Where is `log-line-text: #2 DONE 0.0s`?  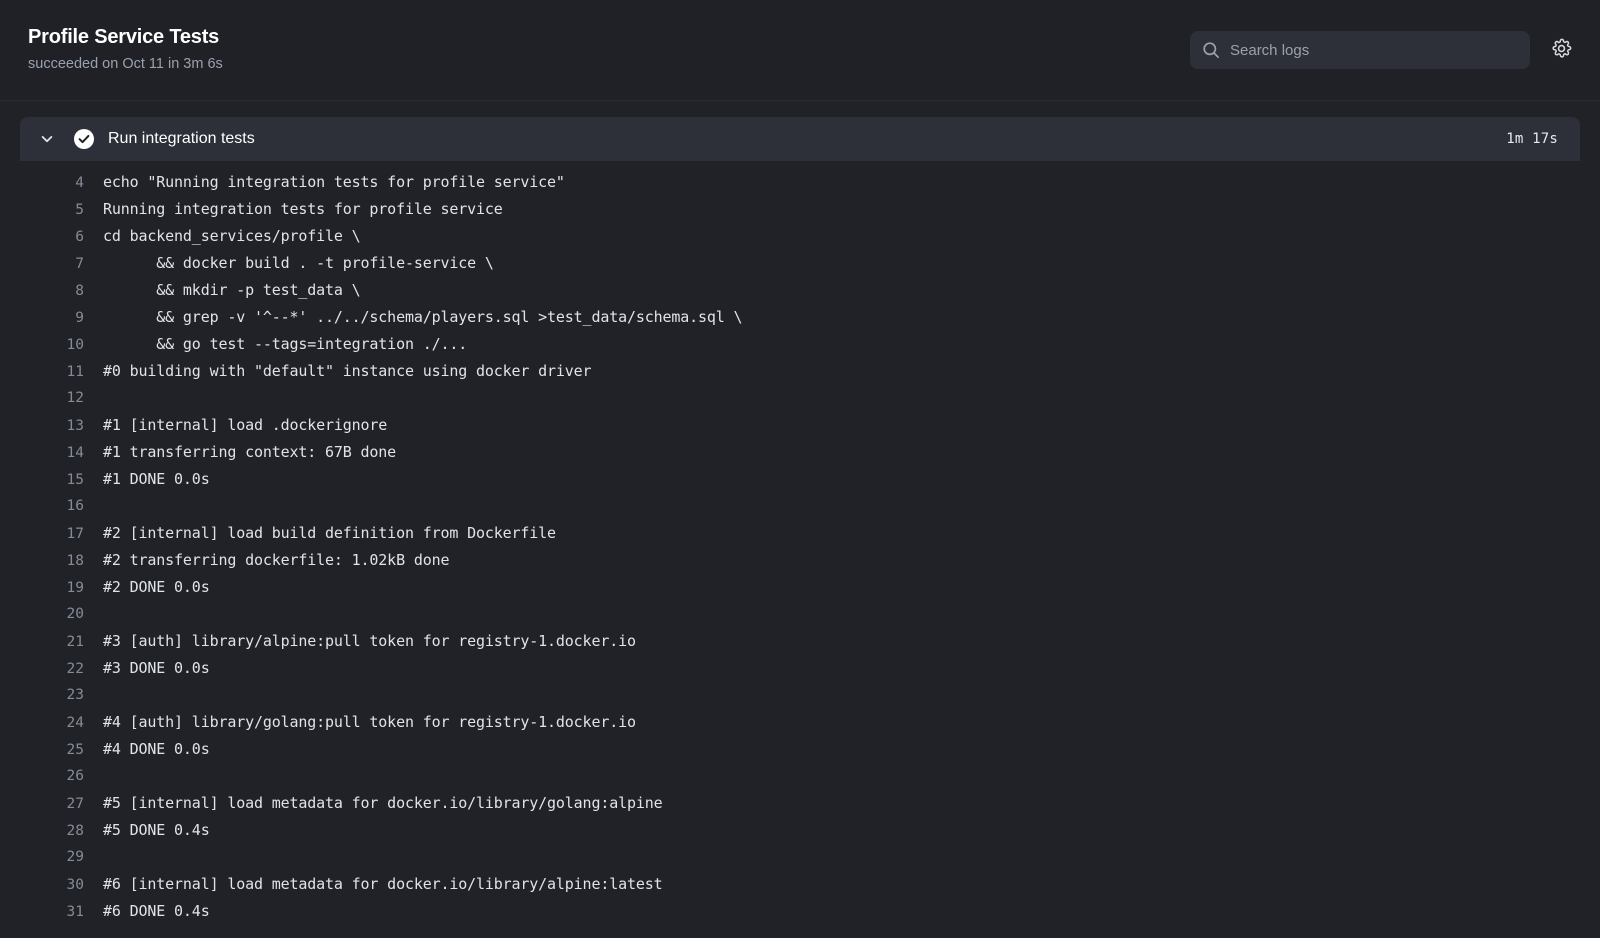
log-line-text: #2 DONE 0.0s is located at coordinates (156, 587).